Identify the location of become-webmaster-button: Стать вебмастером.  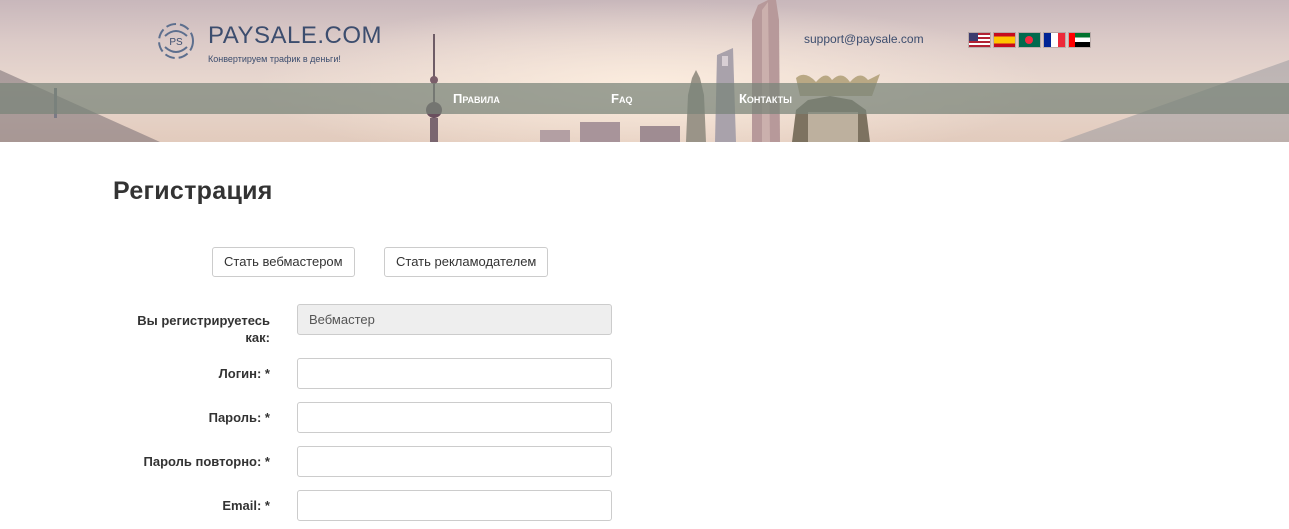
(283, 262).